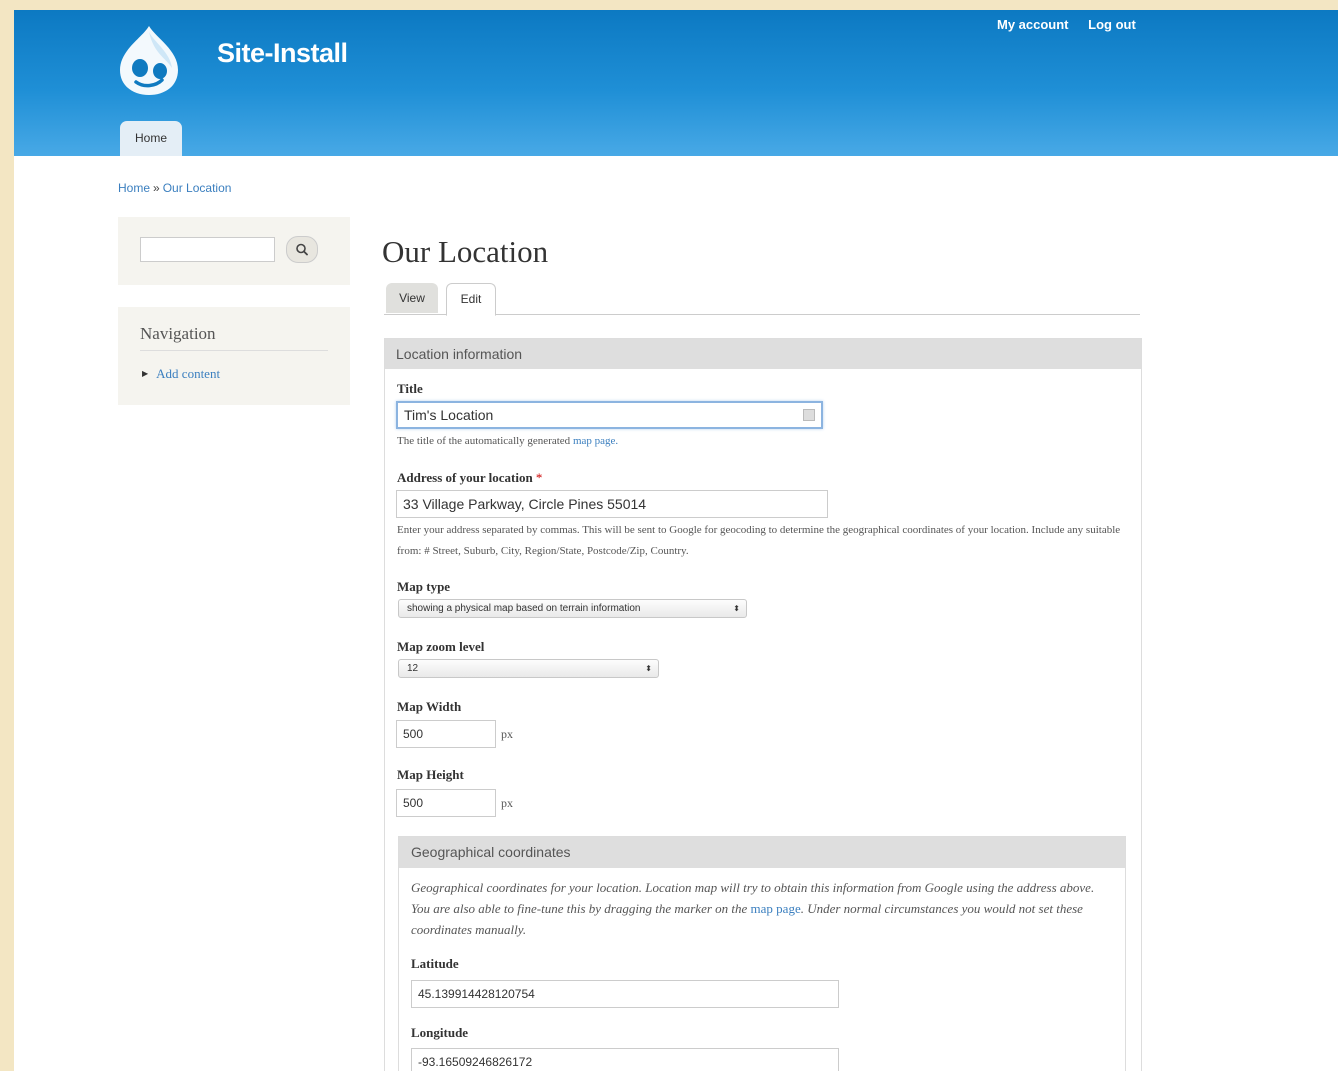 The image size is (1338, 1071). Describe the element at coordinates (440, 1032) in the screenshot. I see `longitude-label: Longitude` at that location.